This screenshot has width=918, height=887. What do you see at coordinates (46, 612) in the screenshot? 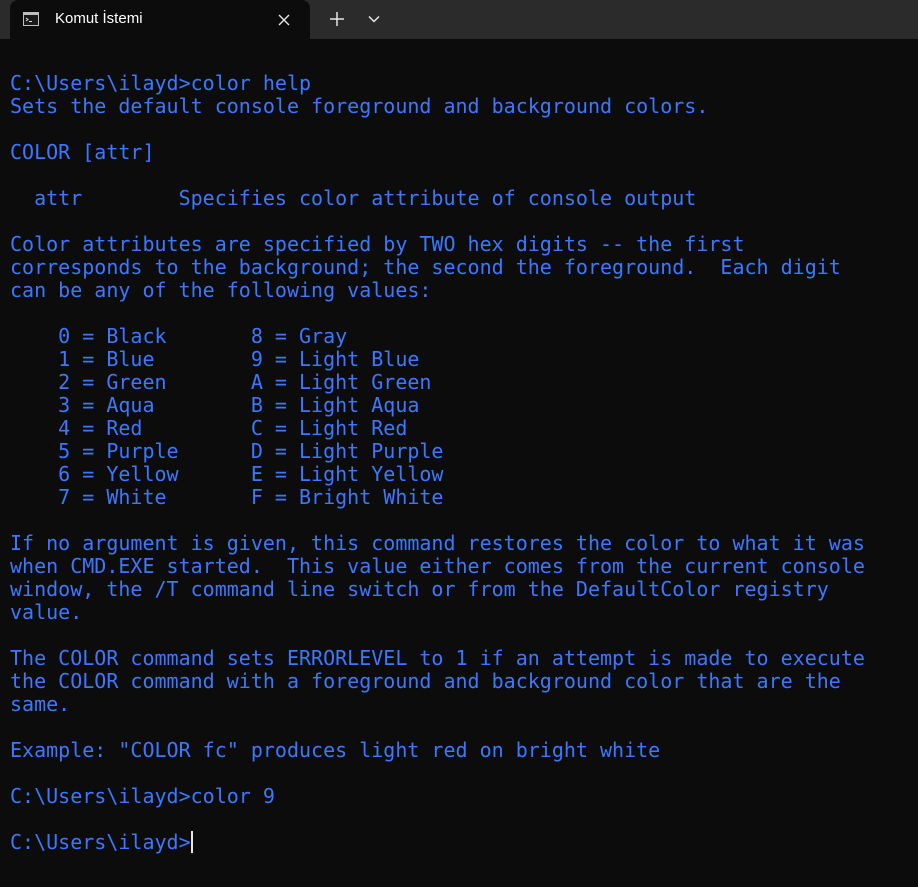
I see `terminal-line: value.` at bounding box center [46, 612].